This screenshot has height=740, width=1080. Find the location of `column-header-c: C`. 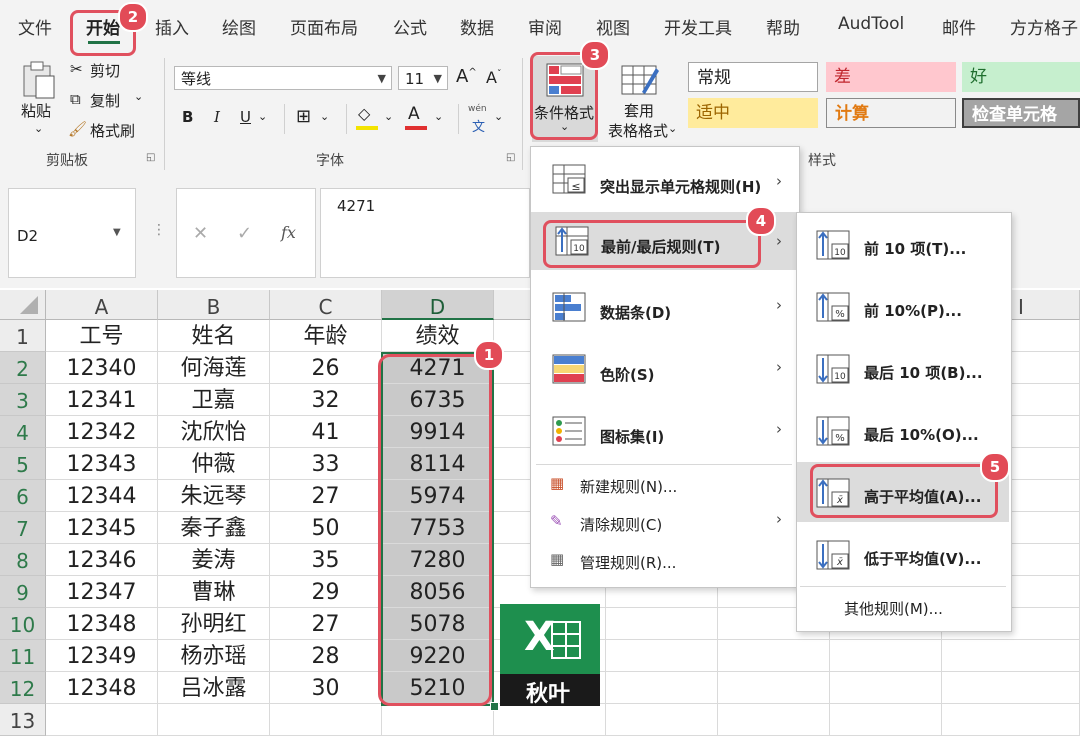

column-header-c: C is located at coordinates (326, 305).